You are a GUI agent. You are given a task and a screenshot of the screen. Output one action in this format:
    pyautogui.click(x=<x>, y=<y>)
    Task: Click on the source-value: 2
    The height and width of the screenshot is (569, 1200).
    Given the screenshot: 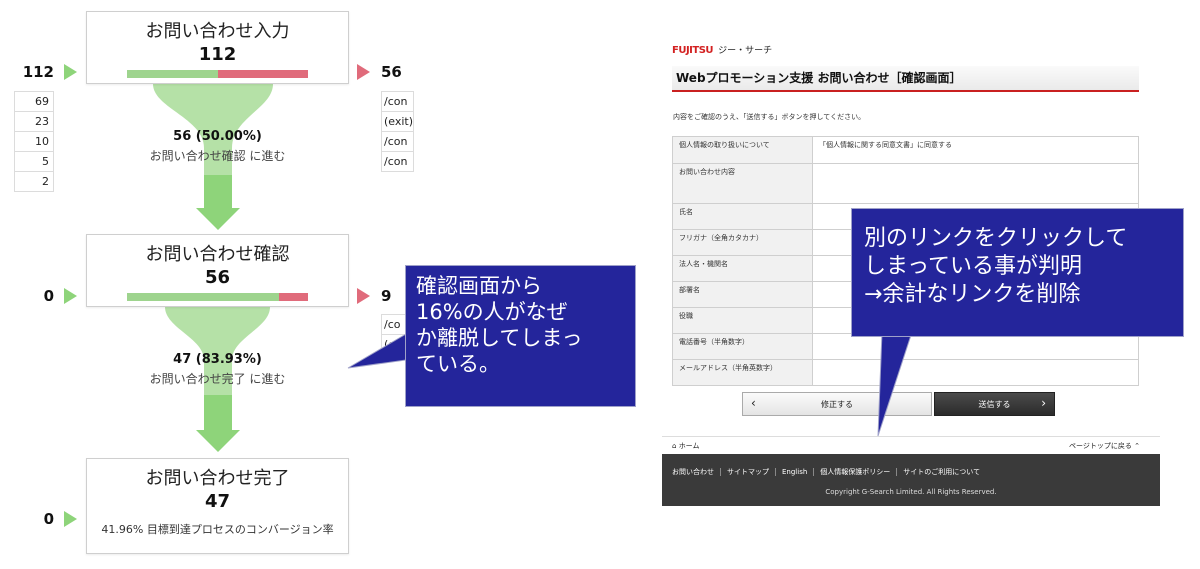 What is the action you would take?
    pyautogui.click(x=34, y=181)
    